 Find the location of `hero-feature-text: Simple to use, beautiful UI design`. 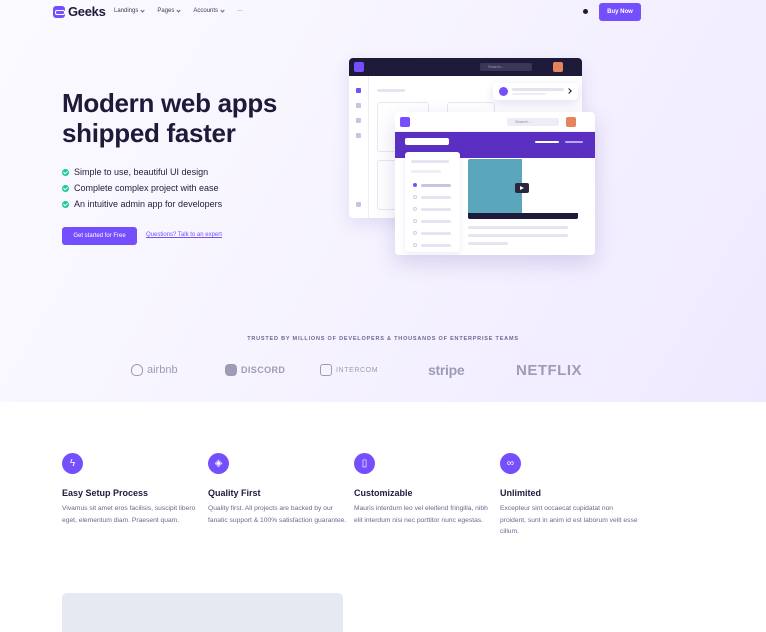

hero-feature-text: Simple to use, beautiful UI design is located at coordinates (141, 172).